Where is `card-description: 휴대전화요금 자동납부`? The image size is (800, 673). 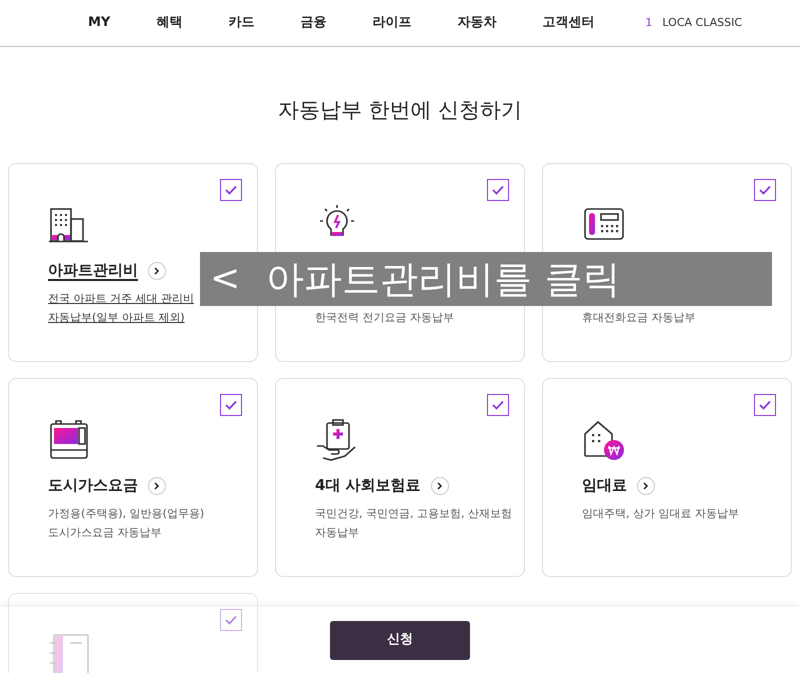
card-description: 휴대전화요금 자동납부 is located at coordinates (639, 318).